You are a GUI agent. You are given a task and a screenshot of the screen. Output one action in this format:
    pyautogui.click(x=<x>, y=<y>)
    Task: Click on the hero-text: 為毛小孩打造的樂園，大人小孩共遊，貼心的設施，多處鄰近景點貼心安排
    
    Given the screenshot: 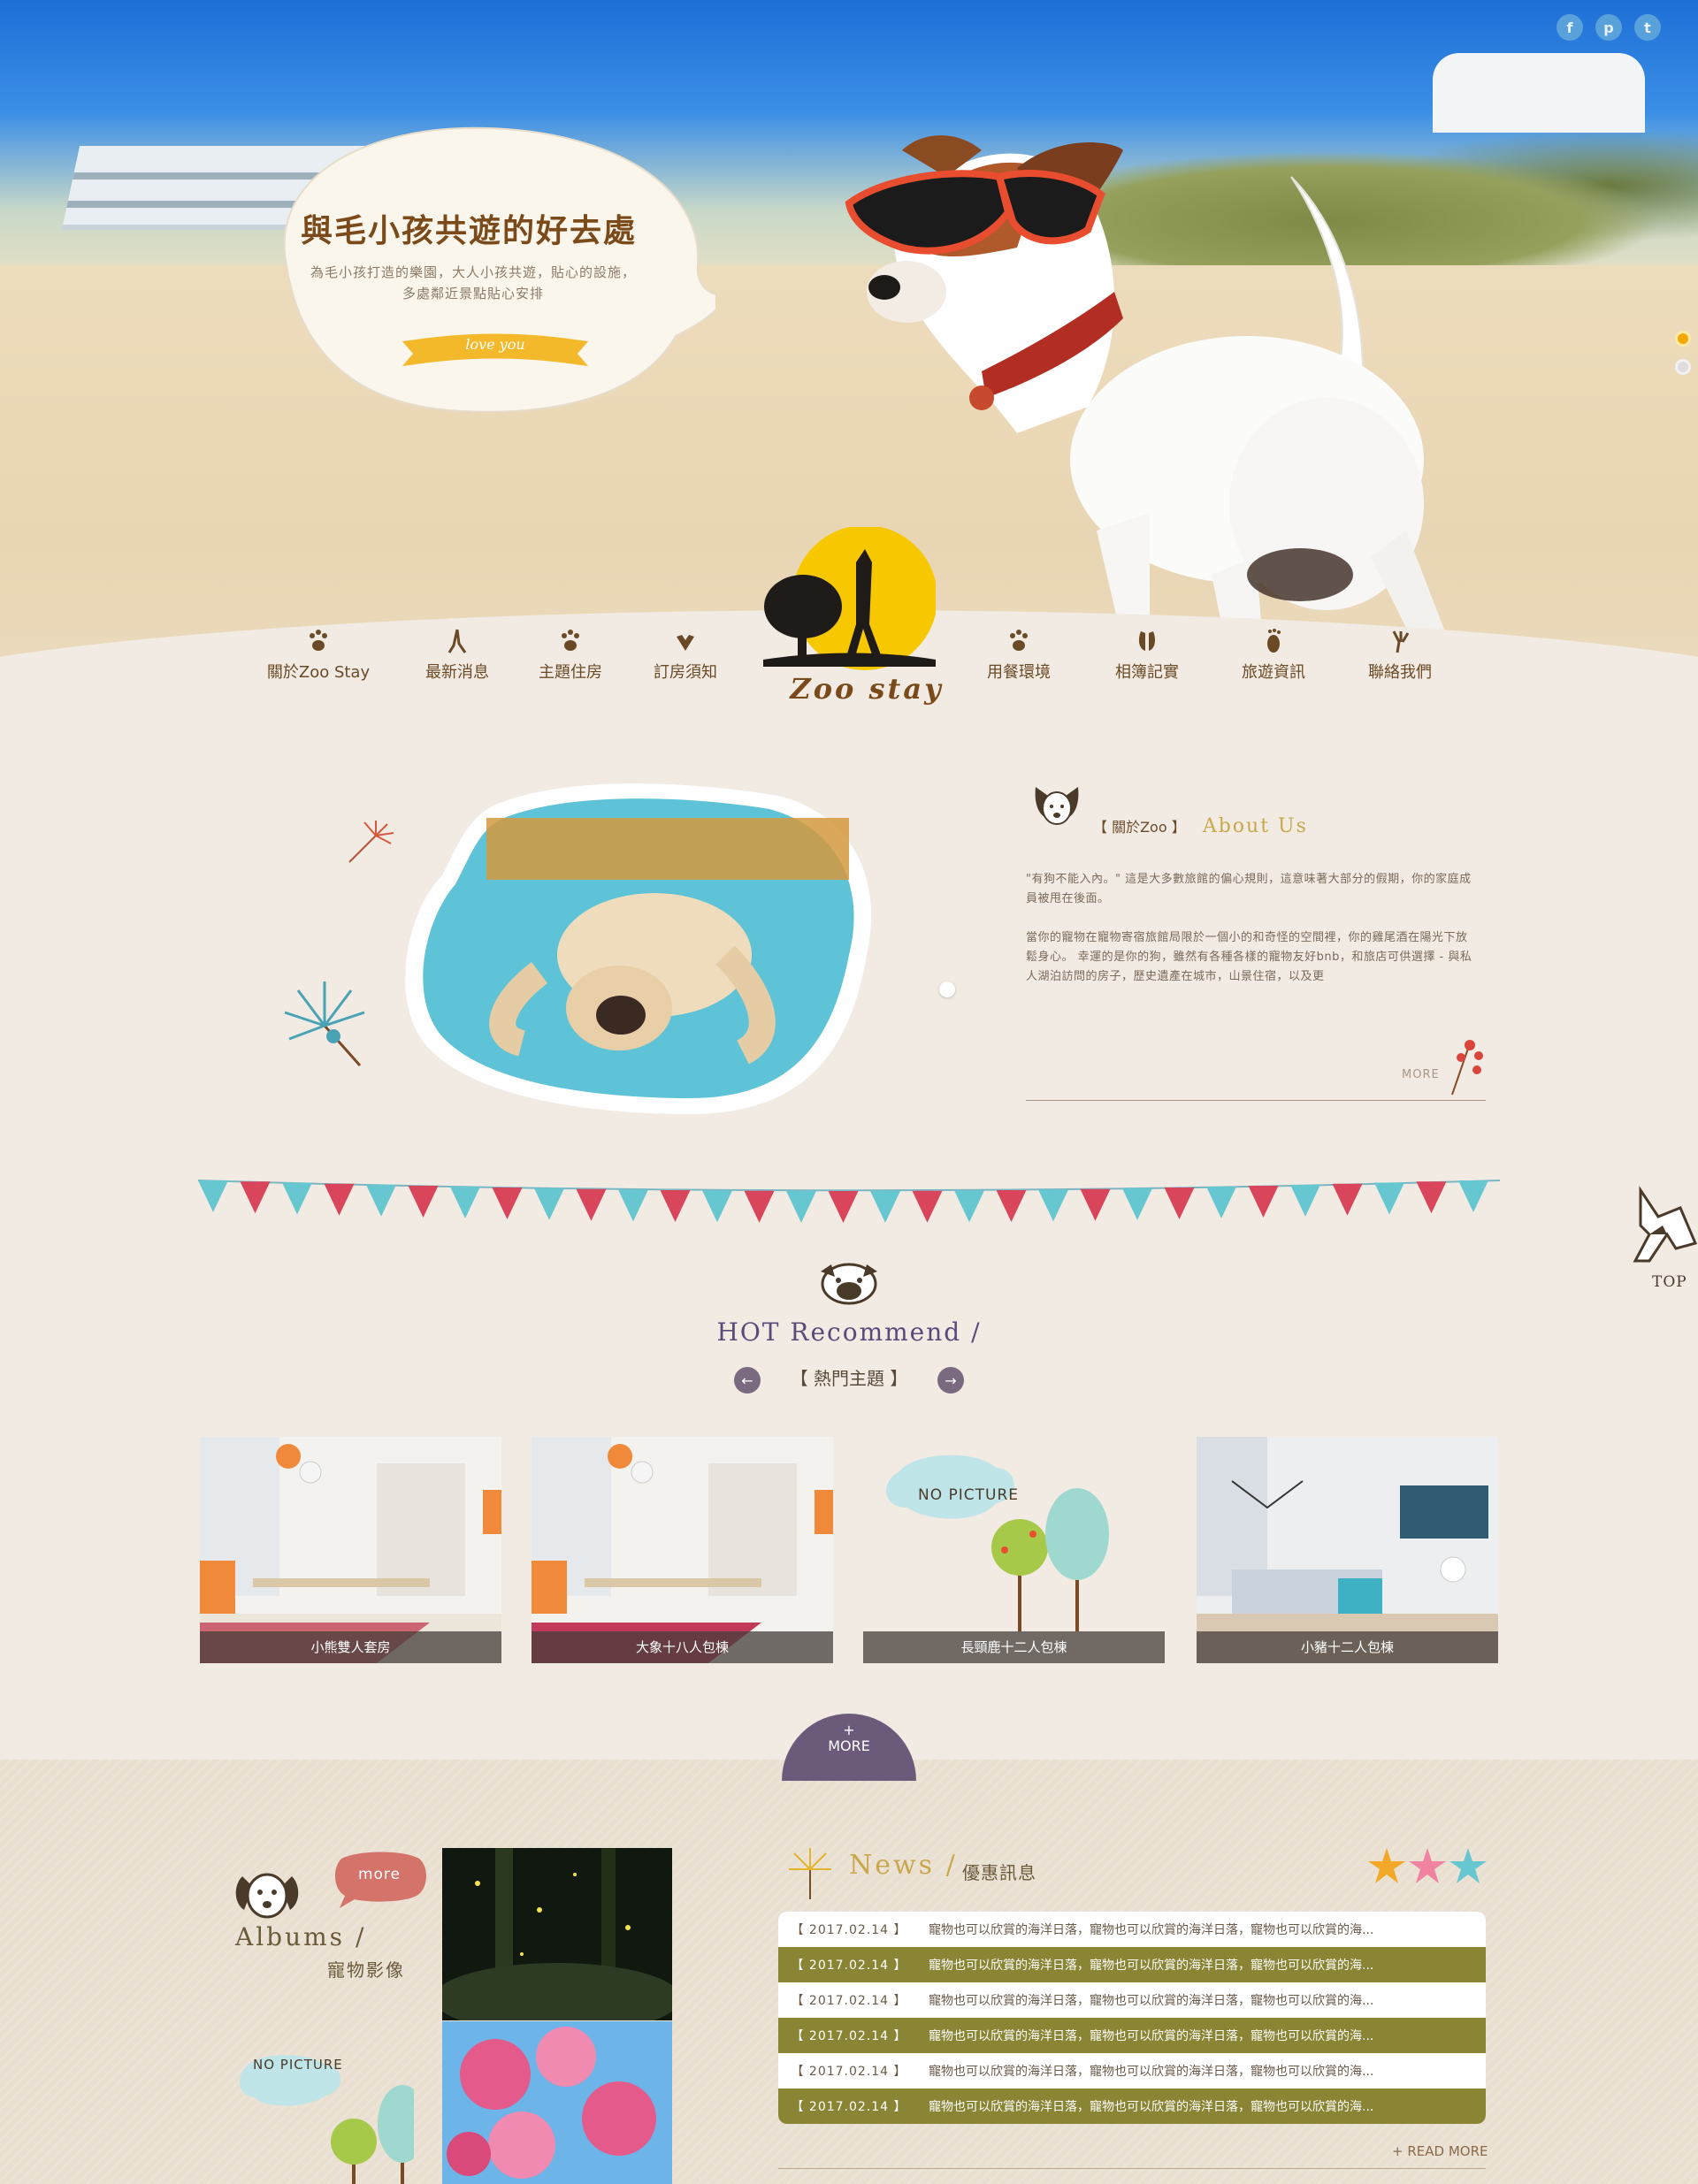 What is the action you would take?
    pyautogui.click(x=473, y=283)
    